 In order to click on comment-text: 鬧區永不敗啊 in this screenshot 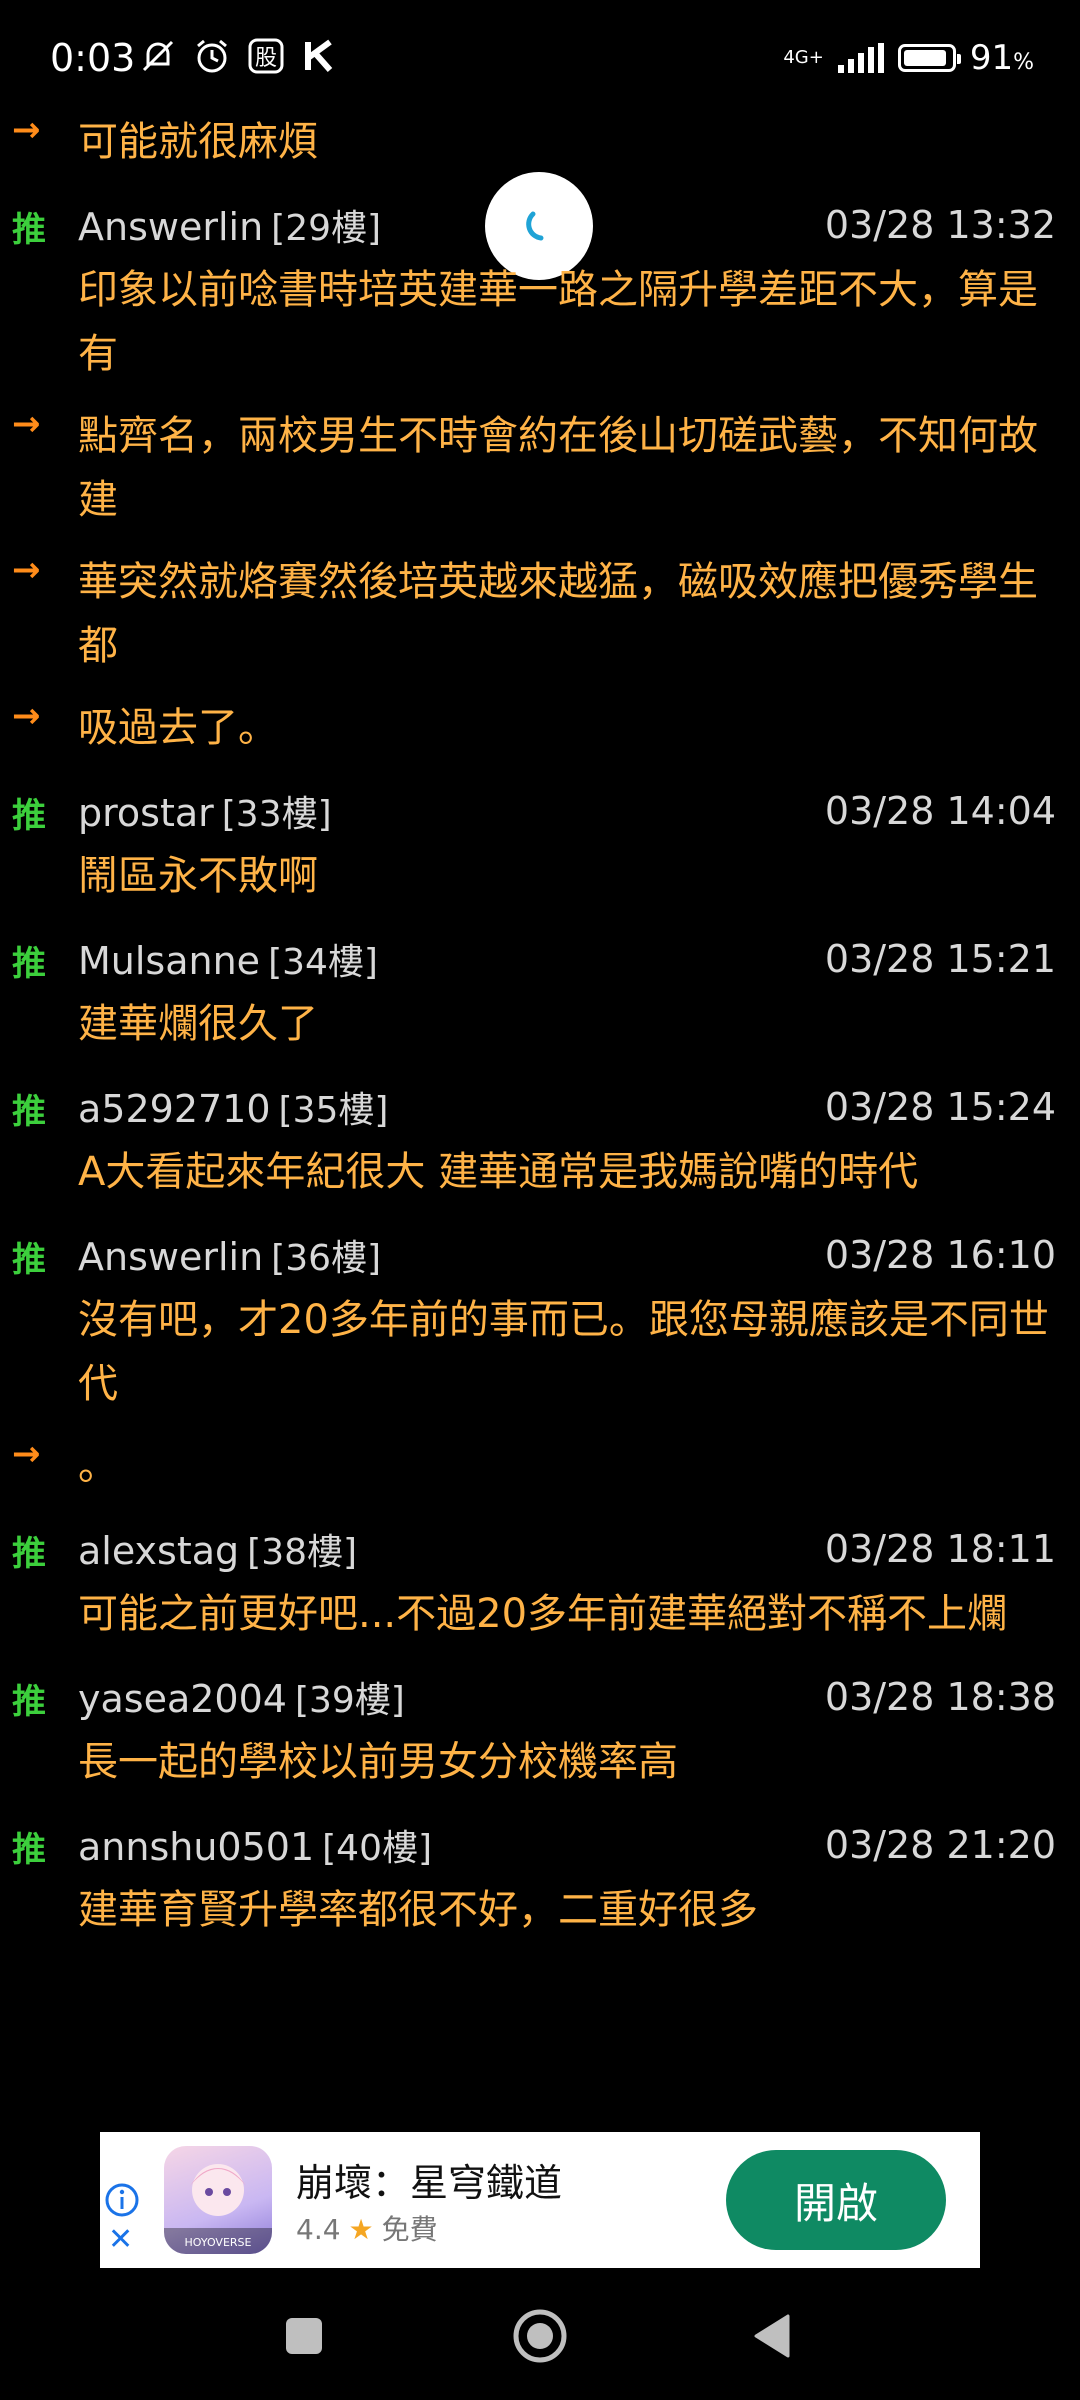, I will do `click(198, 876)`.